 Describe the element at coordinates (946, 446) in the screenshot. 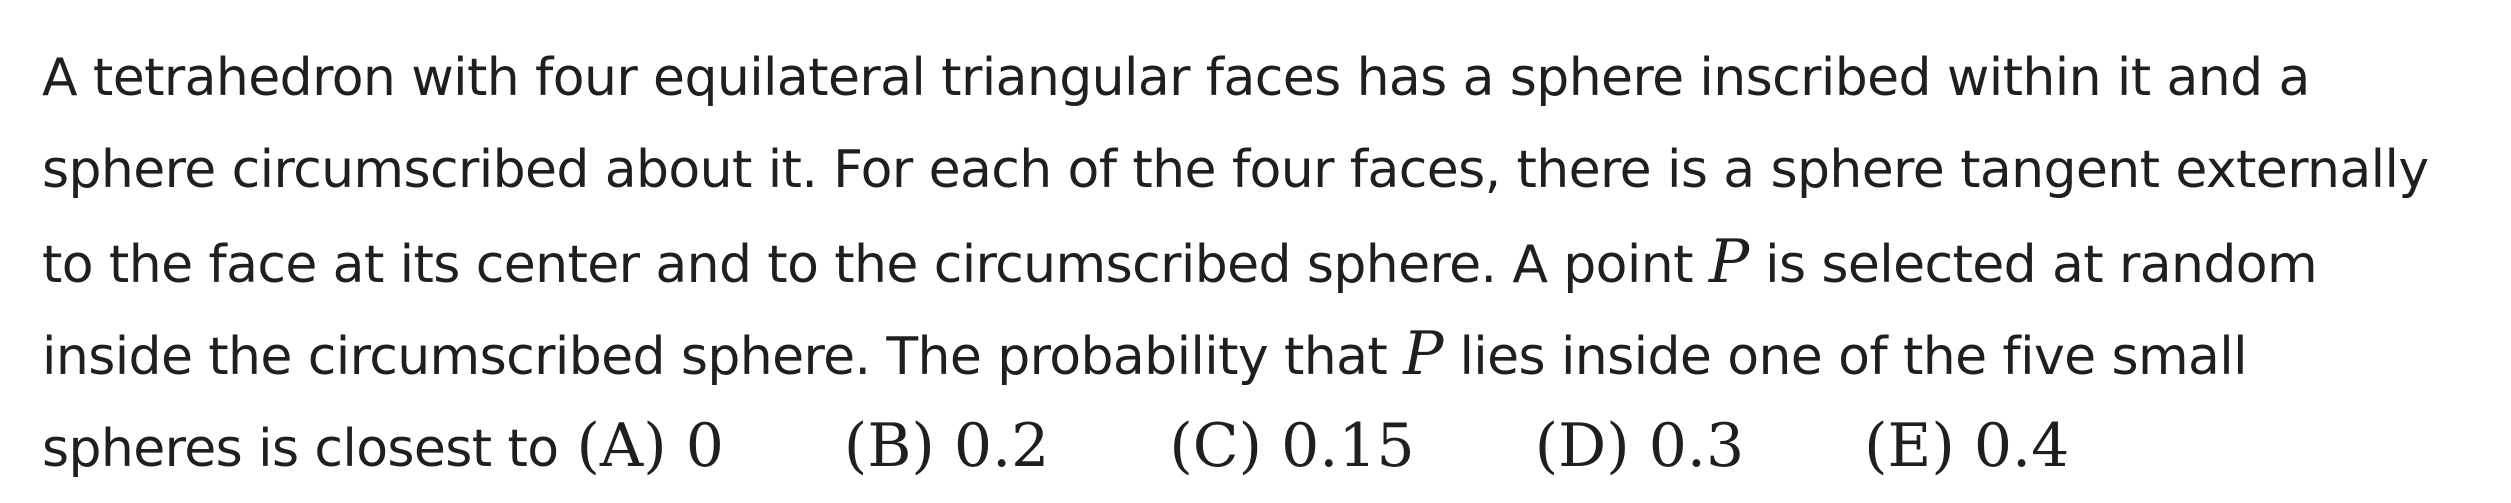

I see `answer-choice-b: (B) 0.2` at that location.